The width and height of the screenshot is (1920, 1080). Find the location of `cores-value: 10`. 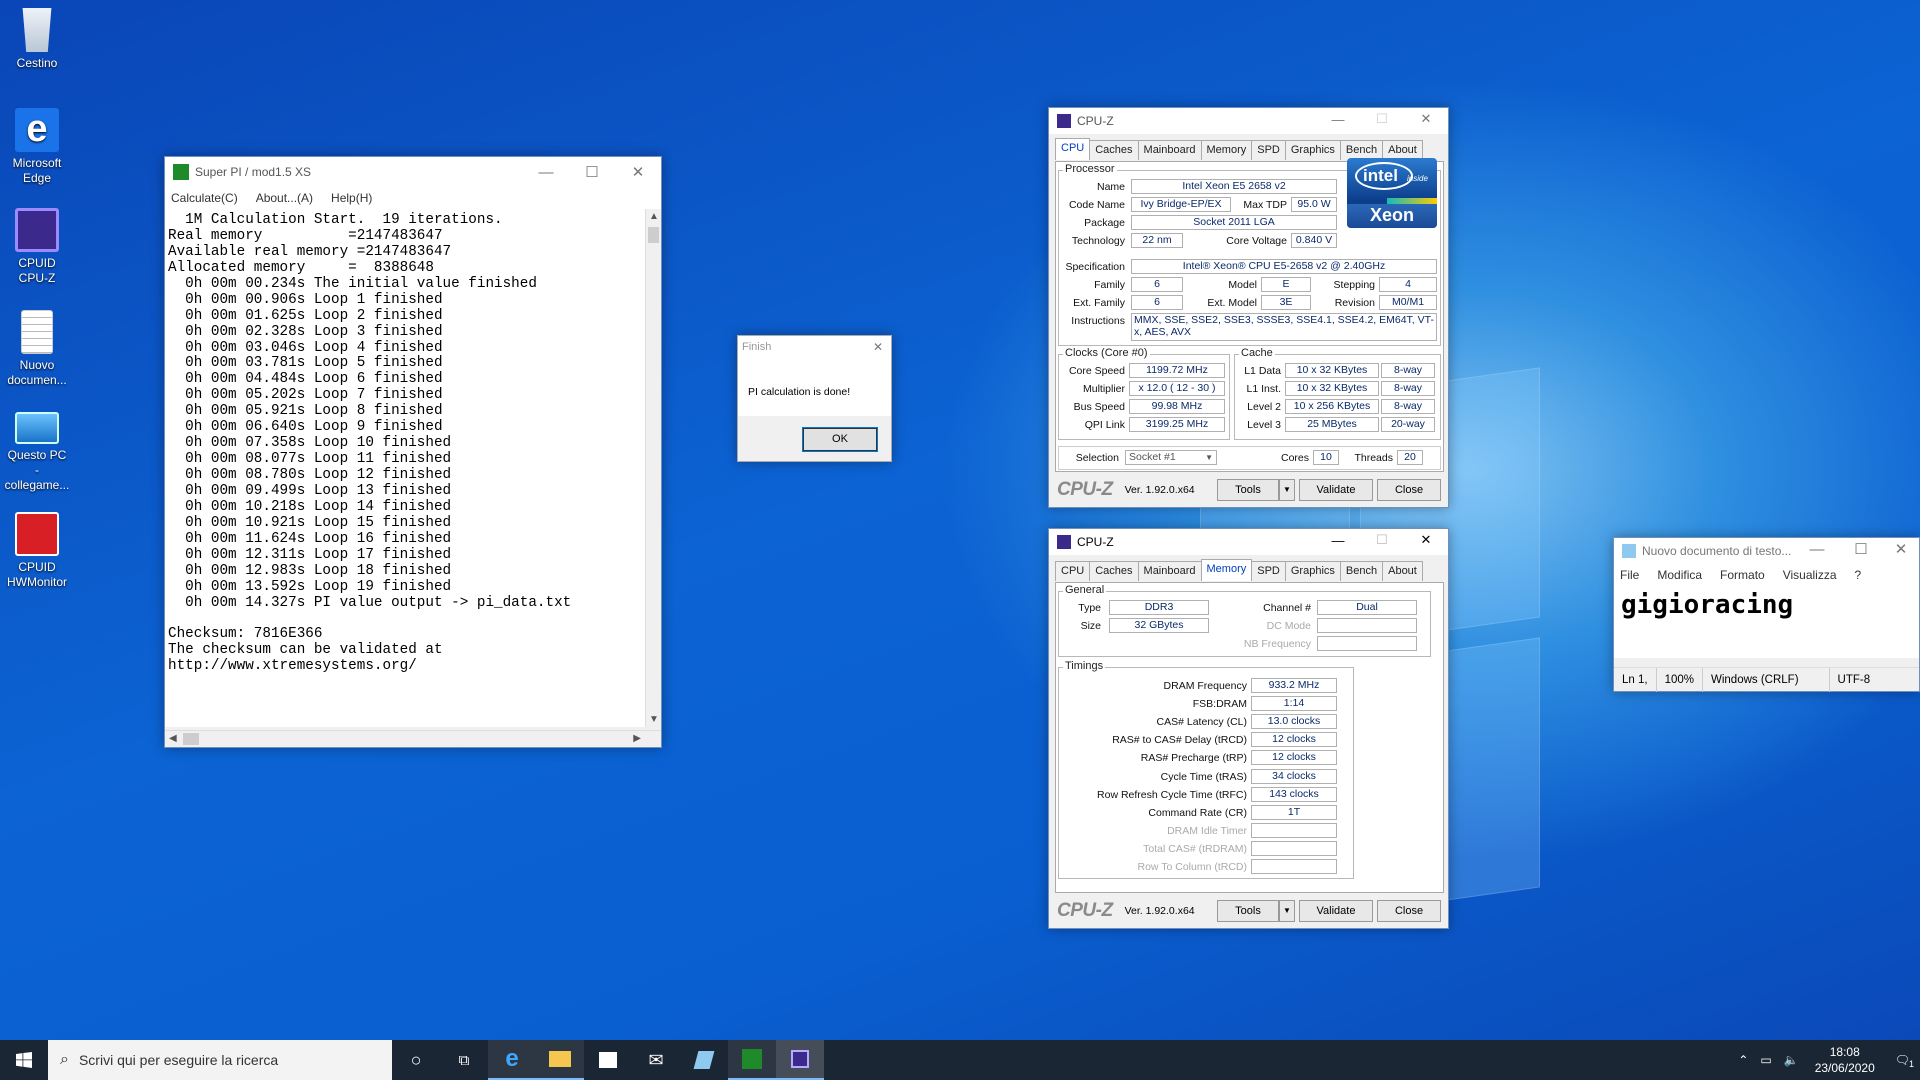

cores-value: 10 is located at coordinates (1326, 457).